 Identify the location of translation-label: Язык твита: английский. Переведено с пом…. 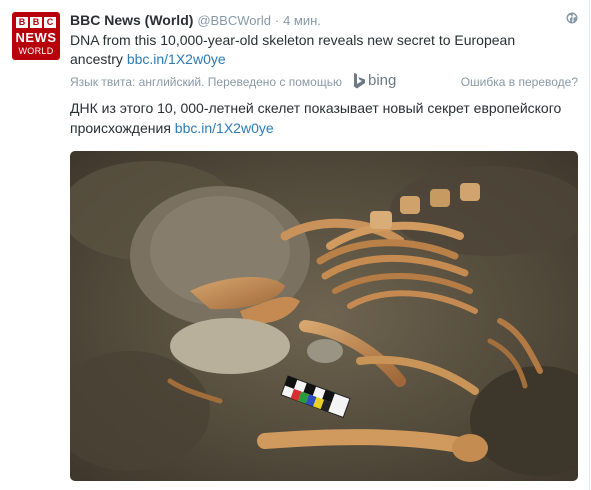
(206, 82).